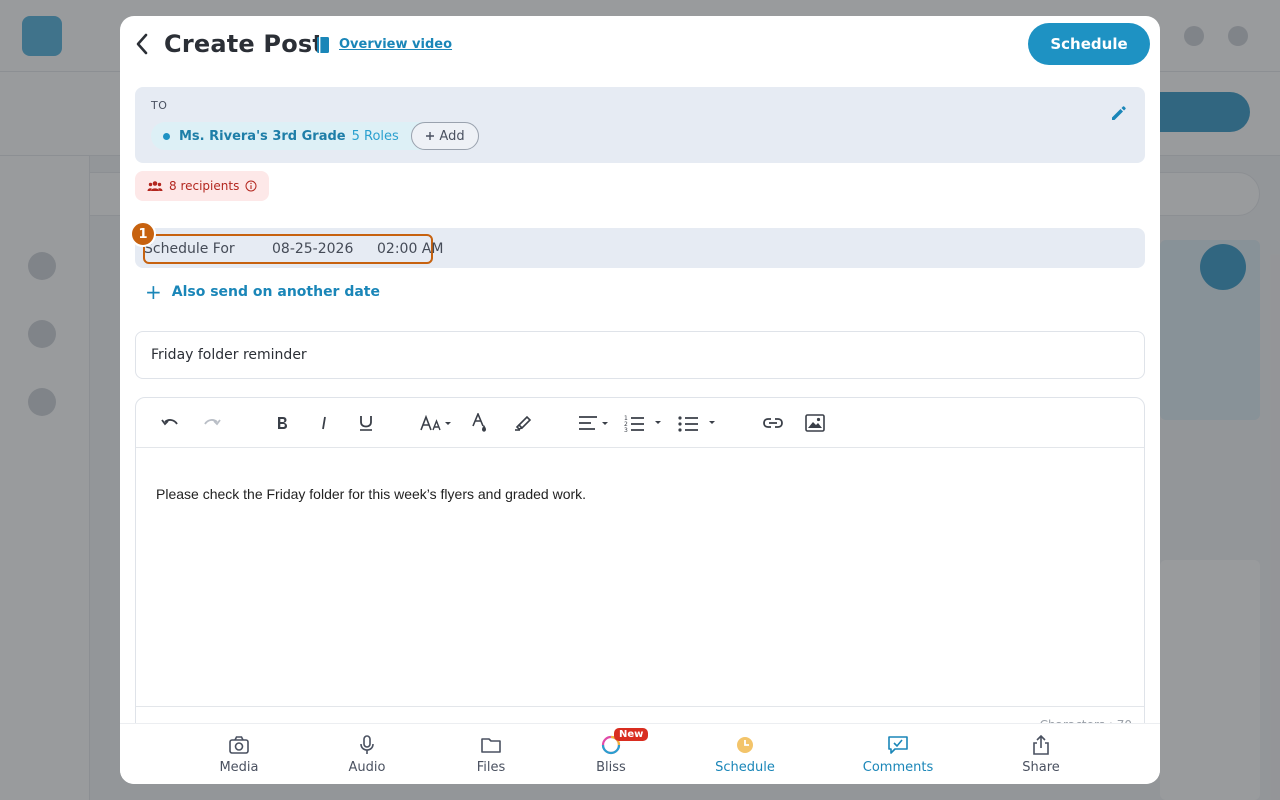 The height and width of the screenshot is (800, 1280). Describe the element at coordinates (631, 734) in the screenshot. I see `new-badge: New` at that location.